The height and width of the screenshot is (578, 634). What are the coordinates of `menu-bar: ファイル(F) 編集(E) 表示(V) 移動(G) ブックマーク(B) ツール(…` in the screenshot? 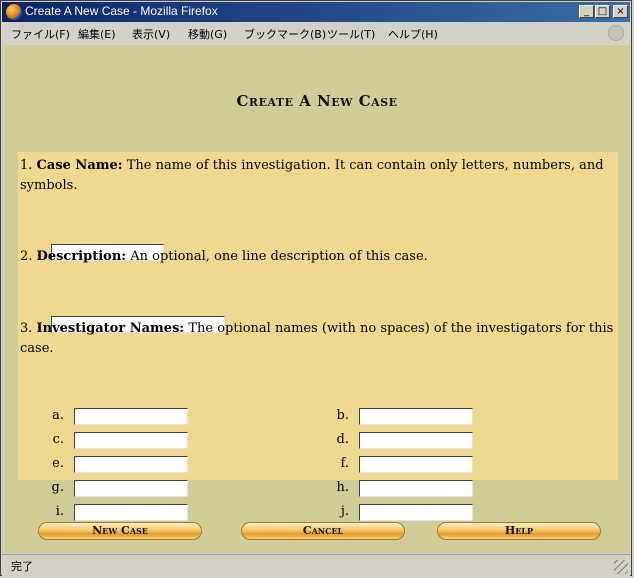 It's located at (316, 33).